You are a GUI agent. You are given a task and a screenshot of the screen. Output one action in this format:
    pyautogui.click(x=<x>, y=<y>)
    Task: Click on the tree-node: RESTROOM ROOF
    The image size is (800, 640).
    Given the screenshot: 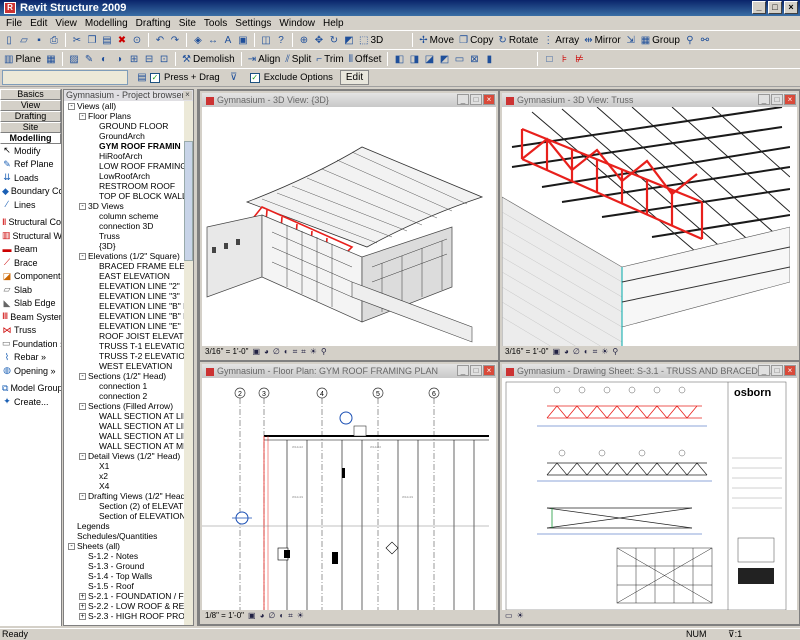 What is the action you would take?
    pyautogui.click(x=124, y=186)
    